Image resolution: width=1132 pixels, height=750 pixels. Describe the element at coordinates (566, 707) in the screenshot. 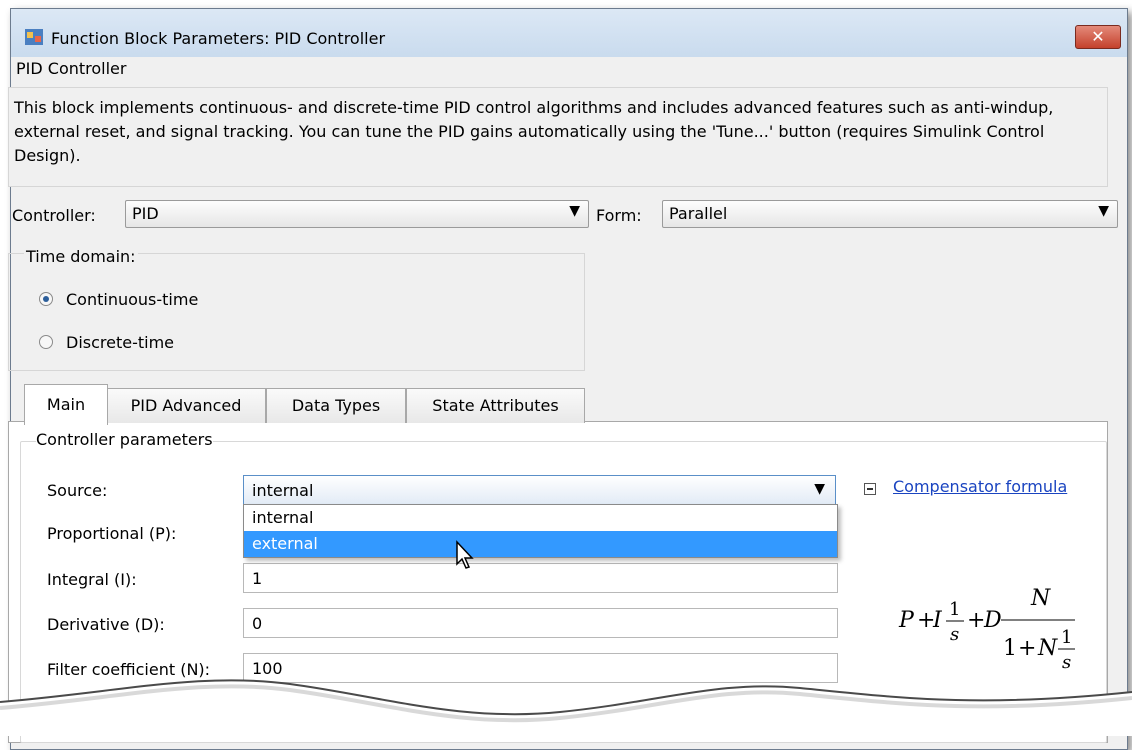

I see `torn-edge` at that location.